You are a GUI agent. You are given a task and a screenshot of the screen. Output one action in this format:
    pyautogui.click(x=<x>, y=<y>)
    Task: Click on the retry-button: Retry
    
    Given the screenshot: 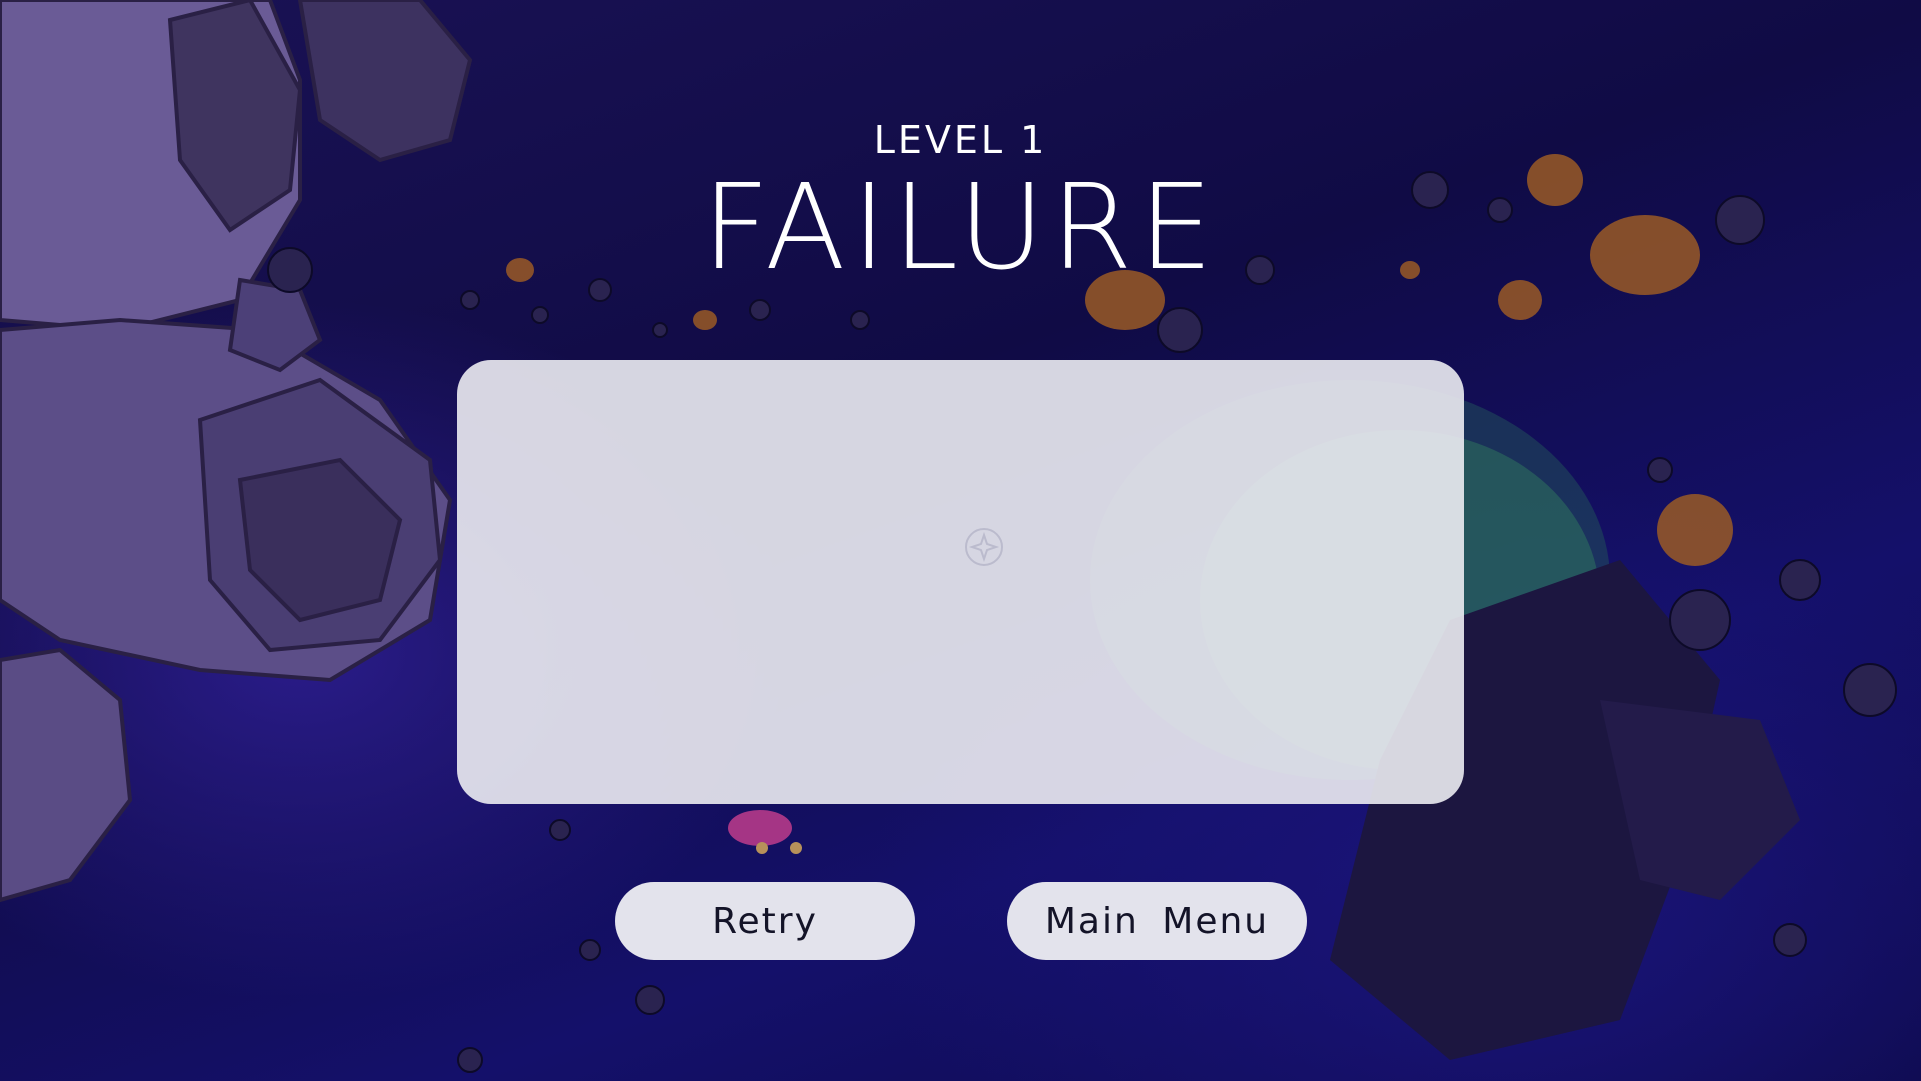 What is the action you would take?
    pyautogui.click(x=765, y=921)
    